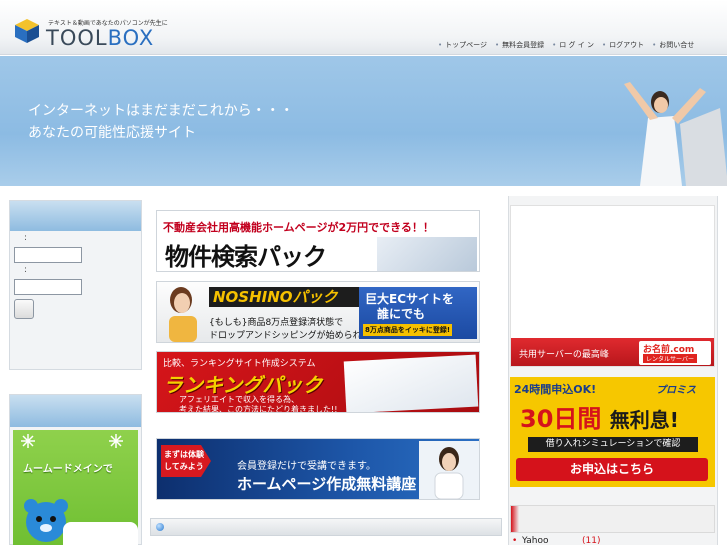  Describe the element at coordinates (673, 45) in the screenshot. I see `nav-contact: お問い合せ` at that location.